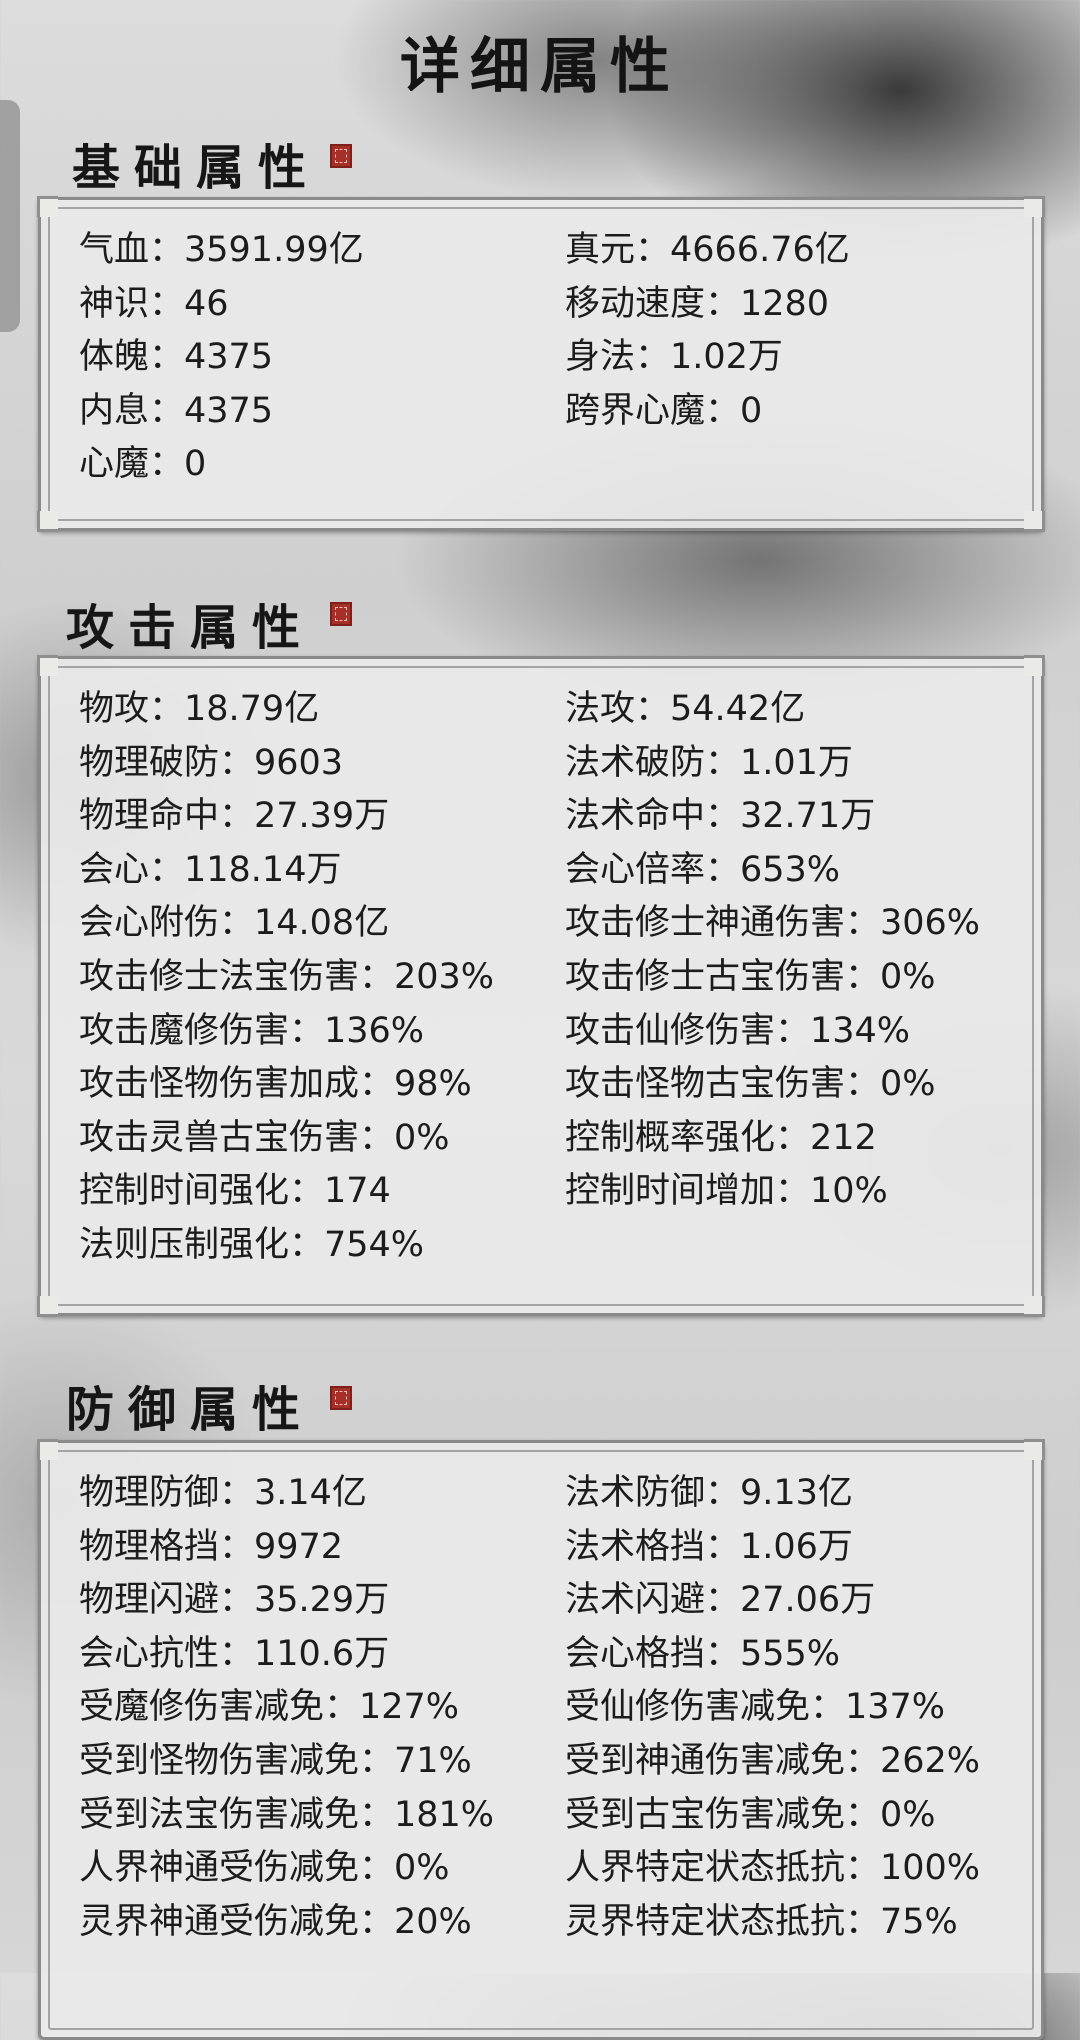  What do you see at coordinates (721, 1137) in the screenshot?
I see `attr-control-chance: 控制概率强化：212` at bounding box center [721, 1137].